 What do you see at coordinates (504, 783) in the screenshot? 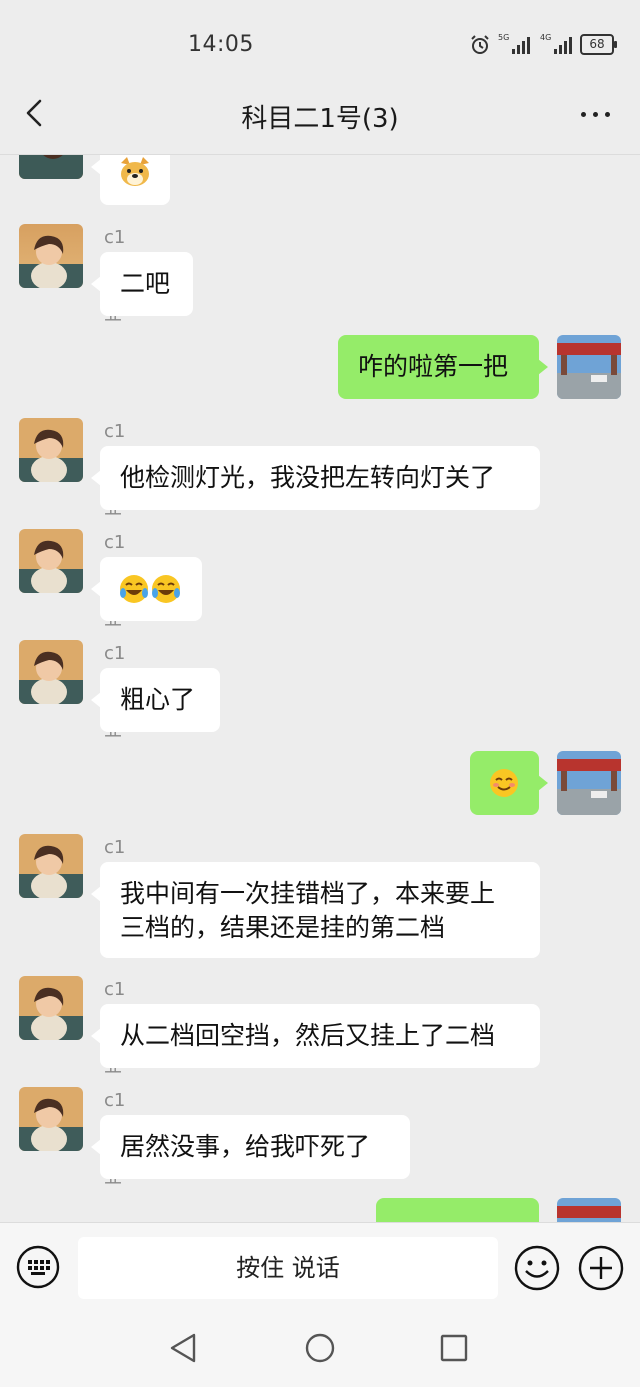
I see `blush-emoji-icon` at bounding box center [504, 783].